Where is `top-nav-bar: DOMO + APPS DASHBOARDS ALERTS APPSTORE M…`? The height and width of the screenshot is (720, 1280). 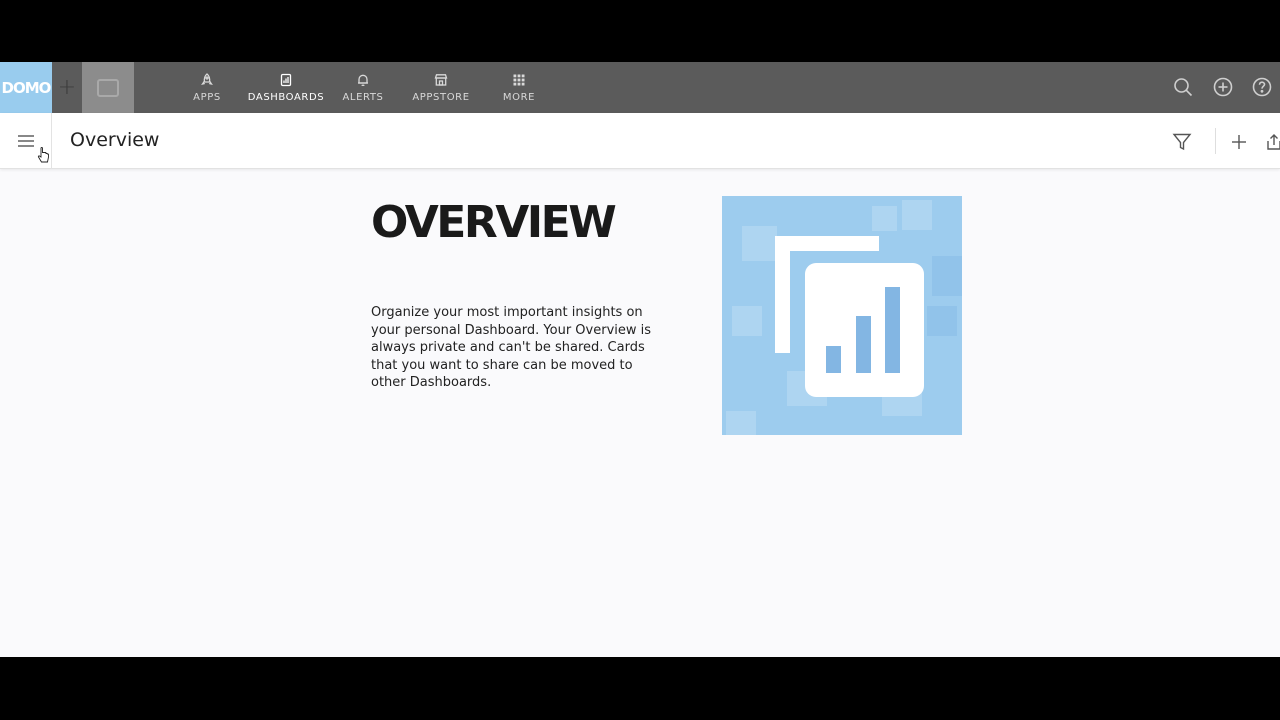
top-nav-bar: DOMO + APPS DASHBOARDS ALERTS APPSTORE M… is located at coordinates (640, 87).